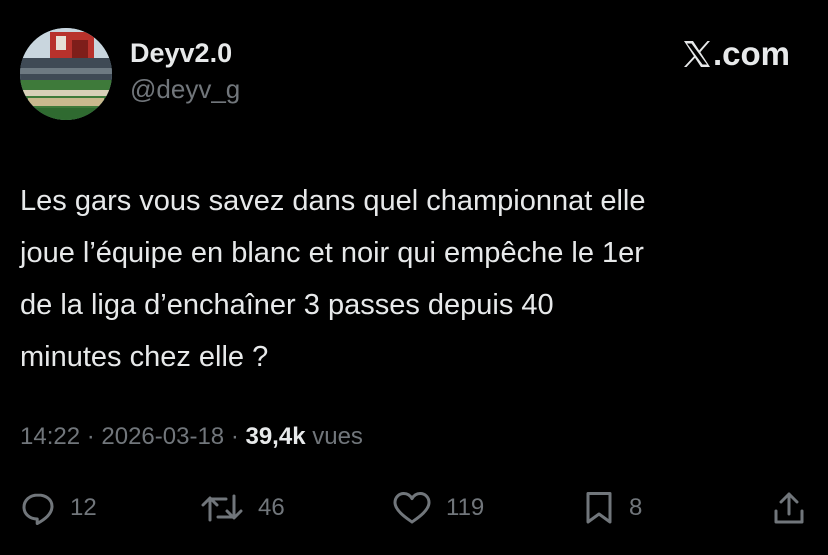  I want to click on repost-count: 46, so click(271, 507).